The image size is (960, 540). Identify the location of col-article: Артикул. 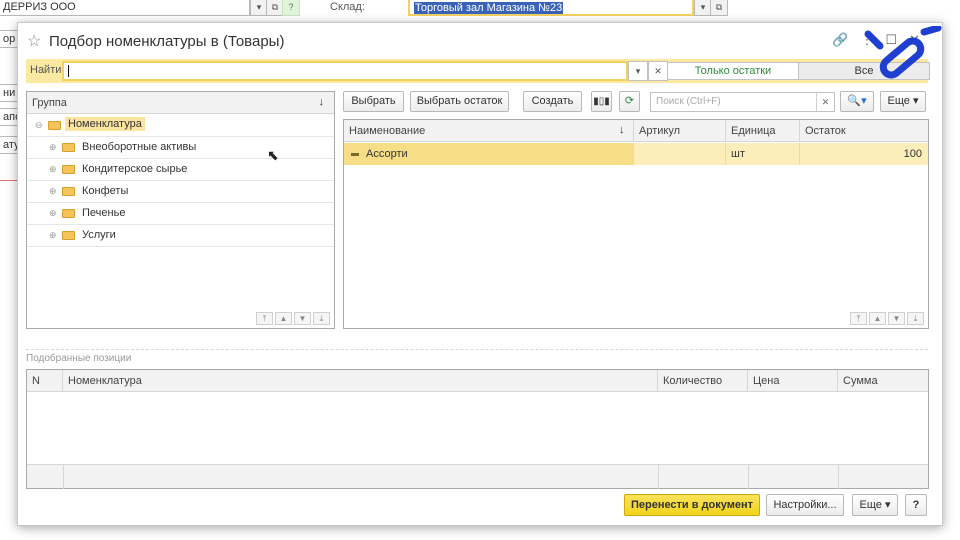
(680, 131).